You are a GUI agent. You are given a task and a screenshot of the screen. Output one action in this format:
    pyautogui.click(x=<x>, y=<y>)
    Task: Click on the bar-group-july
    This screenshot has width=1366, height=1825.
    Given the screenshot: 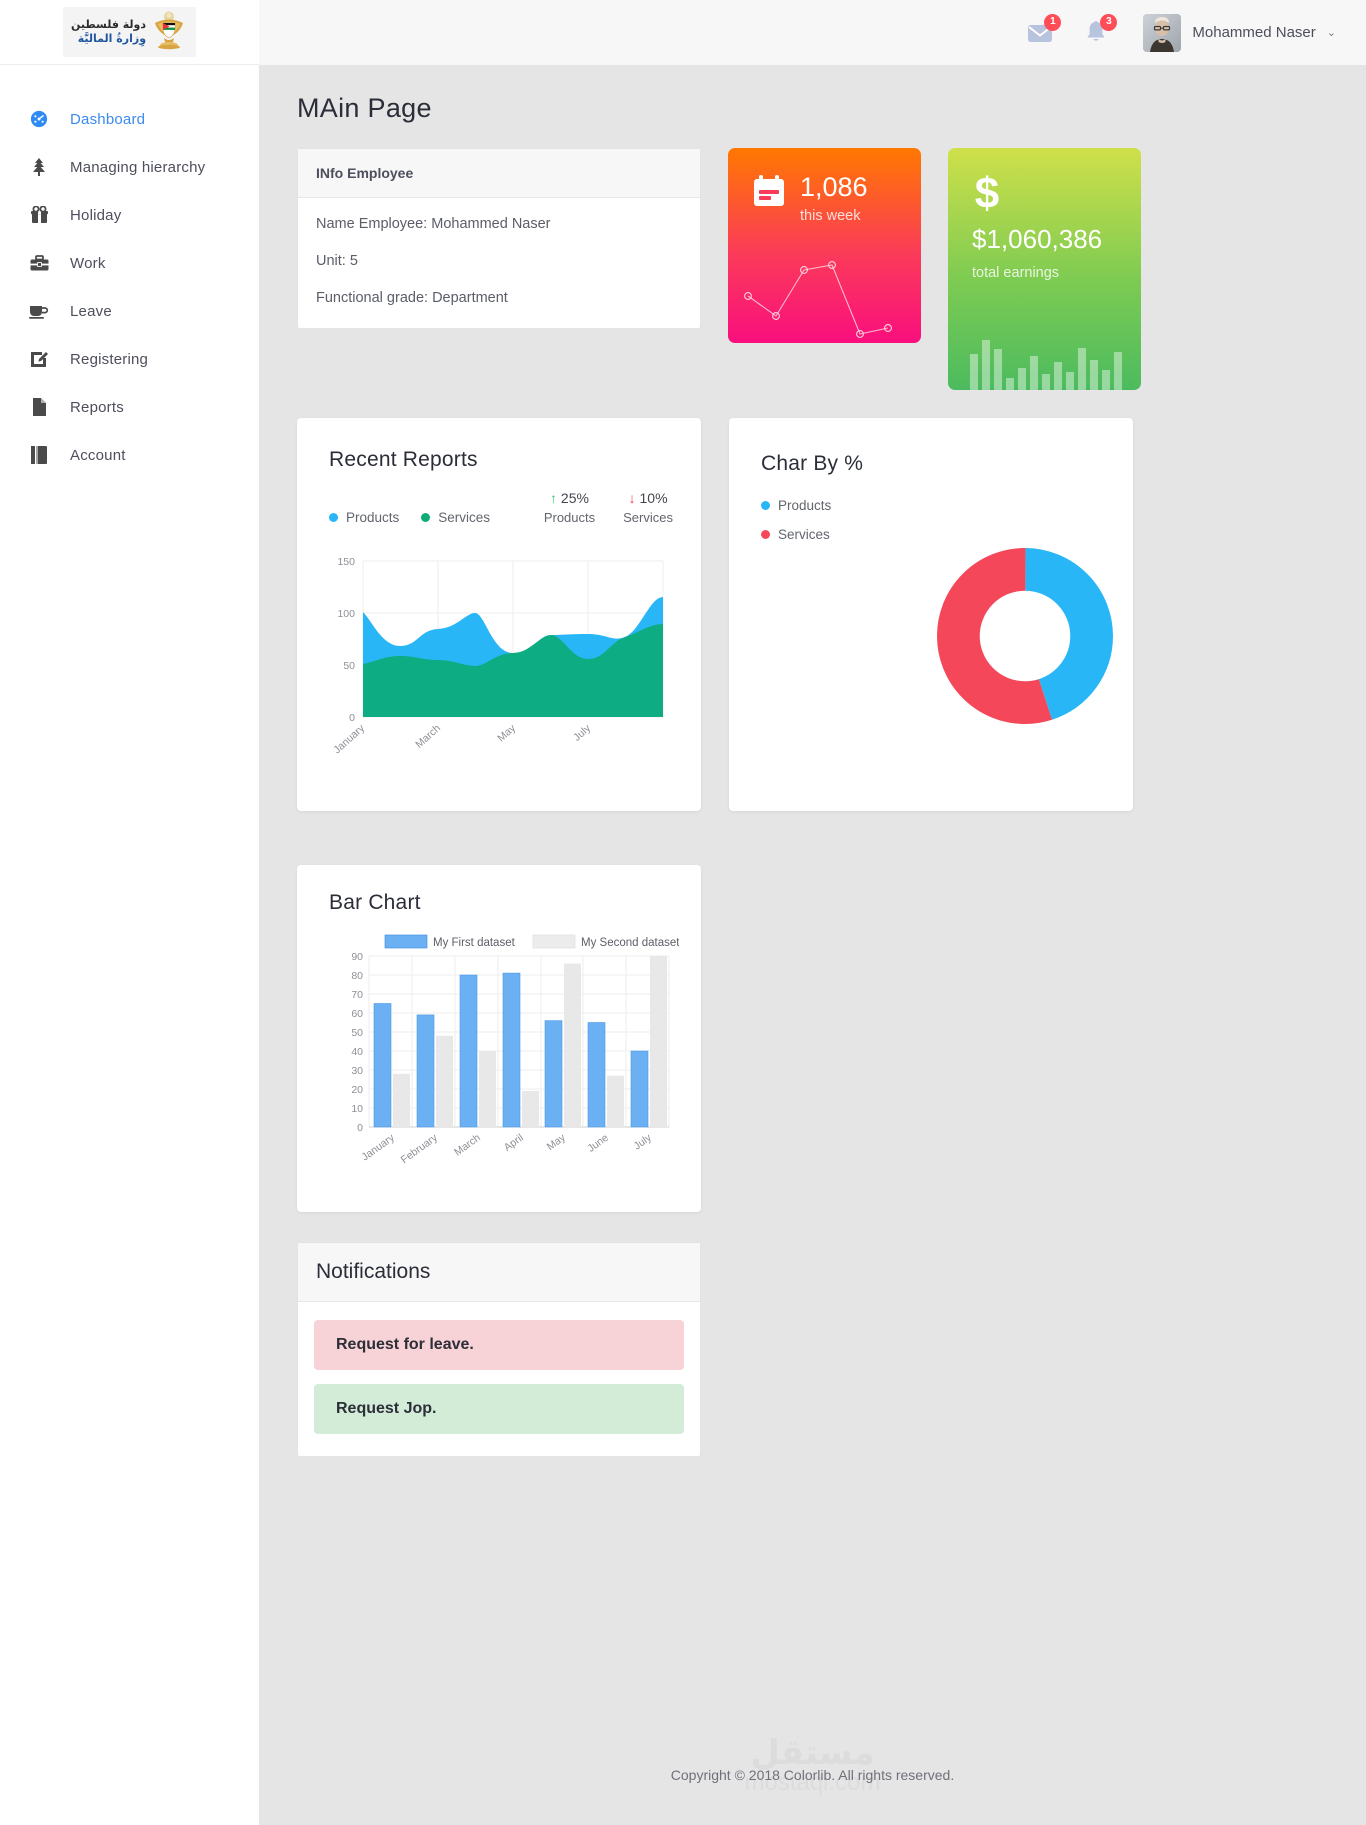 What is the action you would take?
    pyautogui.click(x=648, y=1042)
    